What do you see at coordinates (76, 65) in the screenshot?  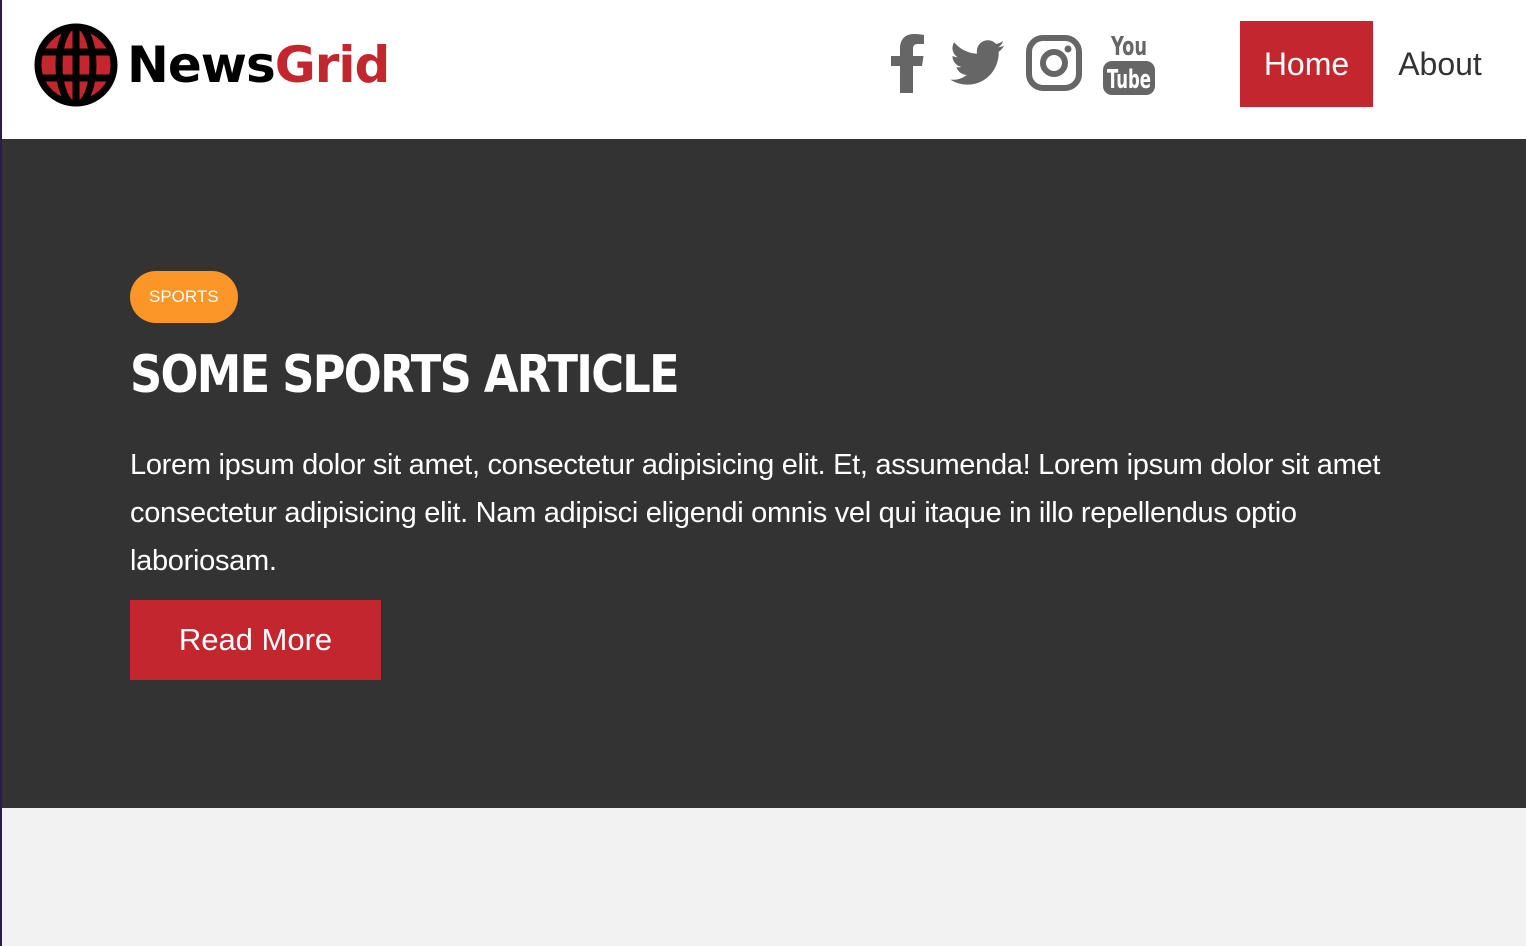 I see `globe-logo-icon` at bounding box center [76, 65].